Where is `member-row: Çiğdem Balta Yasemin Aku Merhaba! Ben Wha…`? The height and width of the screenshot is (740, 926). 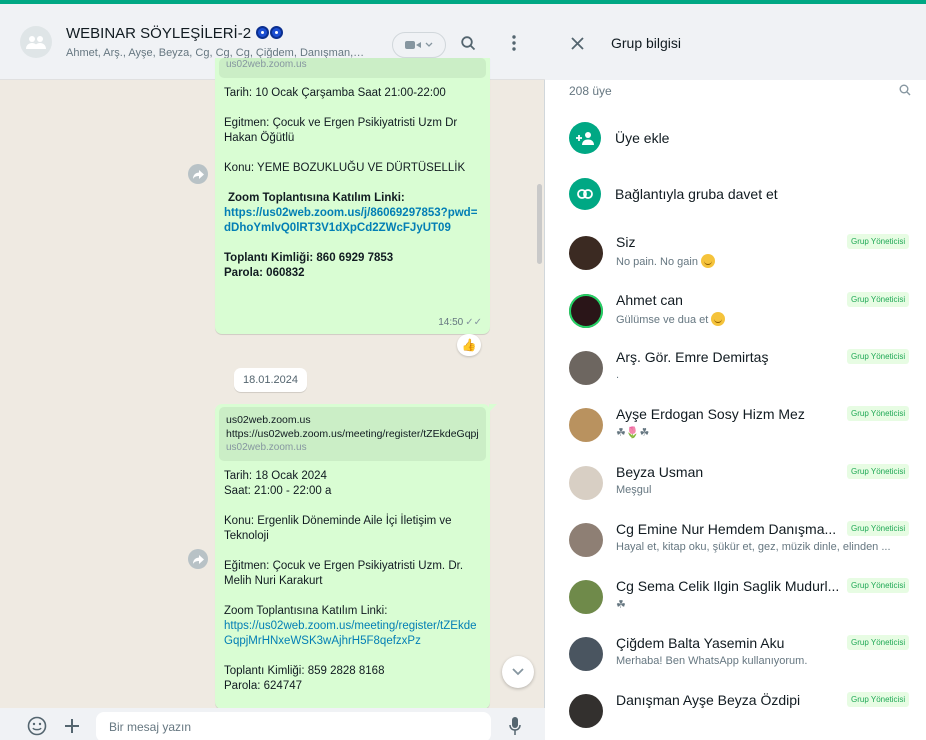
member-row: Çiğdem Balta Yasemin Aku Merhaba! Ben Wha… is located at coordinates (735, 664).